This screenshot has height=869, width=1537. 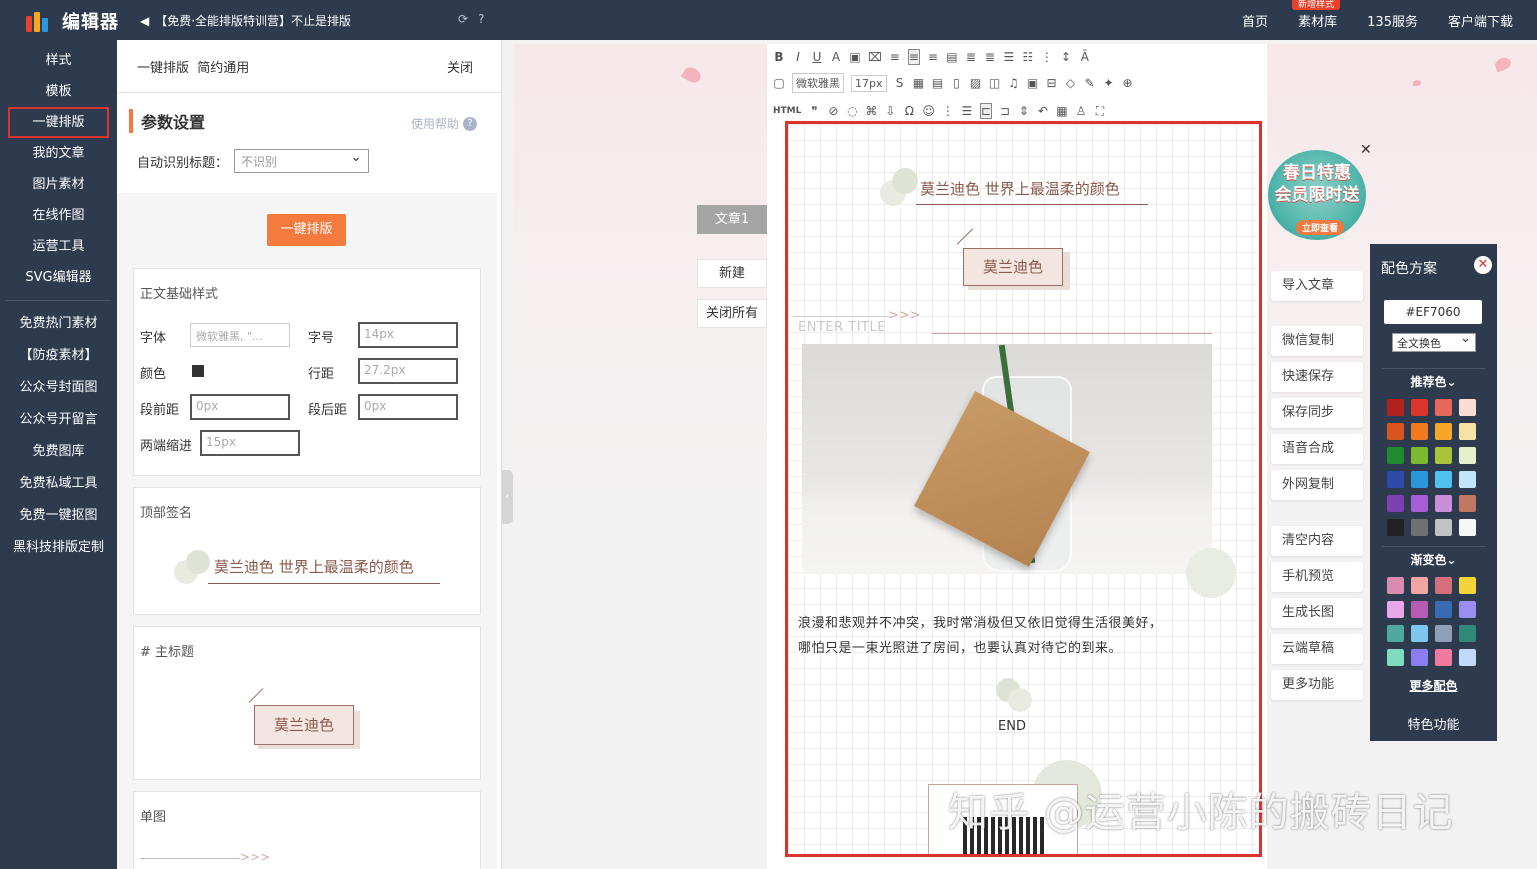 What do you see at coordinates (852, 111) in the screenshot?
I see `unlink-icon: ◌` at bounding box center [852, 111].